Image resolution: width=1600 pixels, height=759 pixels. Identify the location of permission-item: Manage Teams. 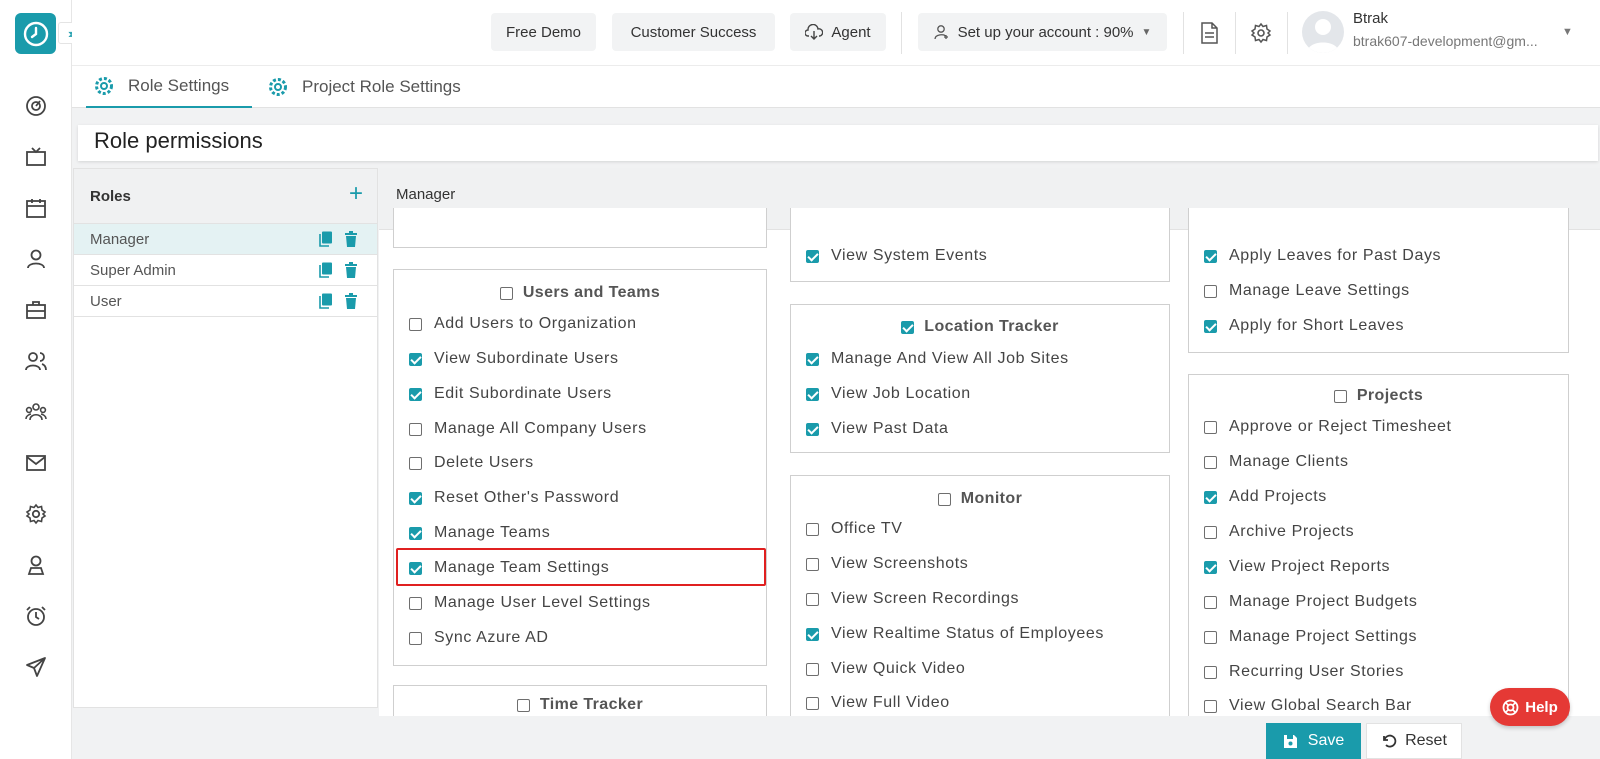
(479, 533).